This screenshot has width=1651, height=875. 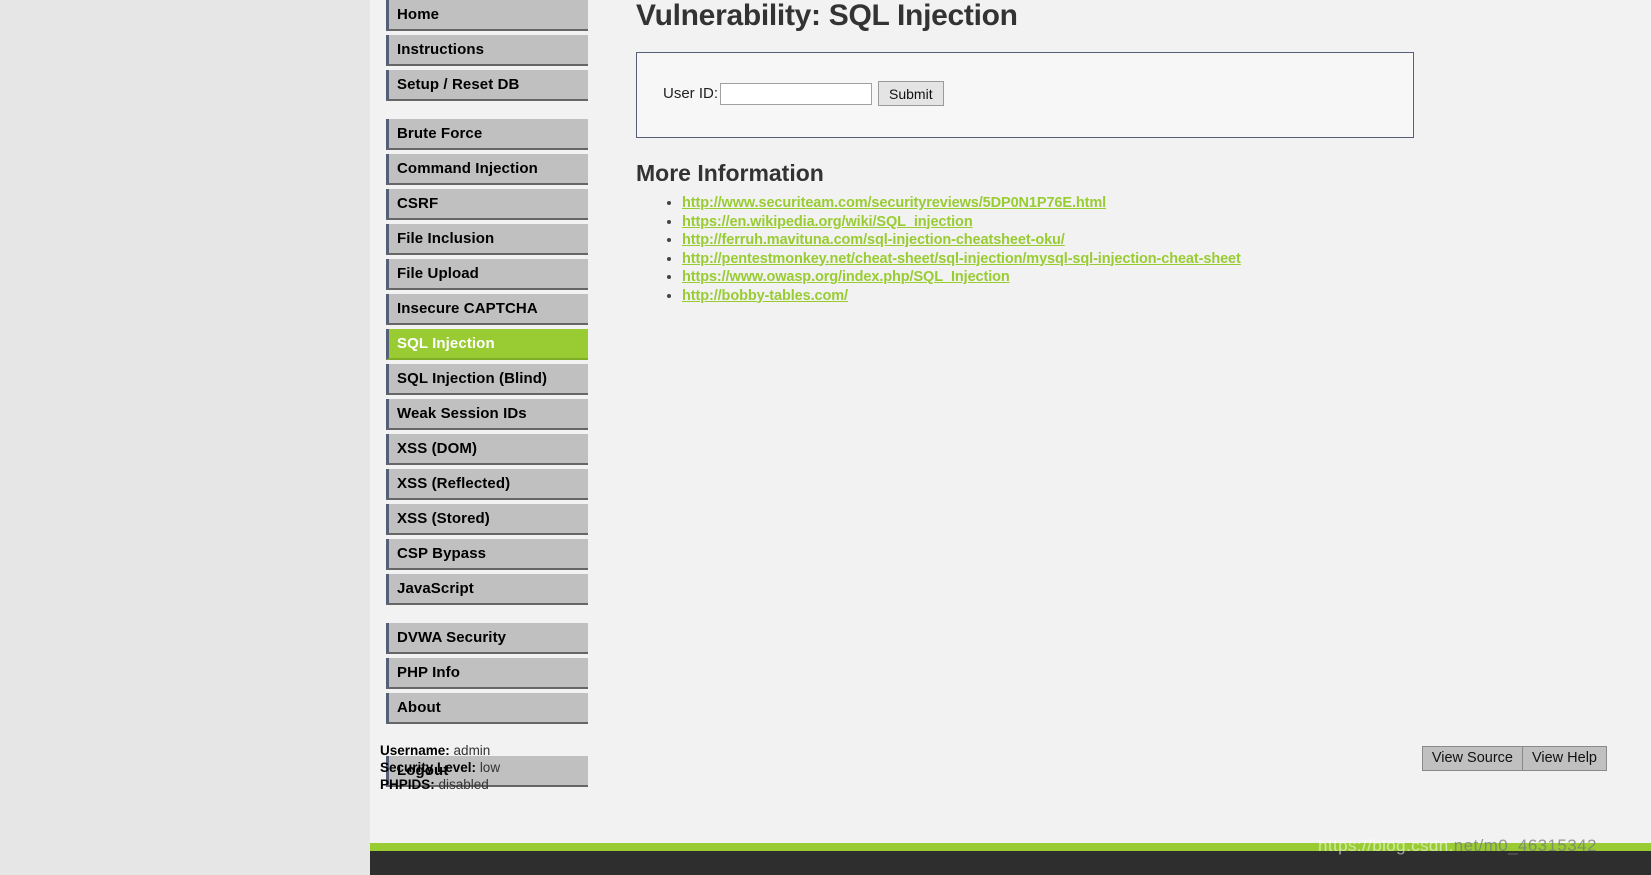 I want to click on security-level-value: low, so click(x=490, y=767).